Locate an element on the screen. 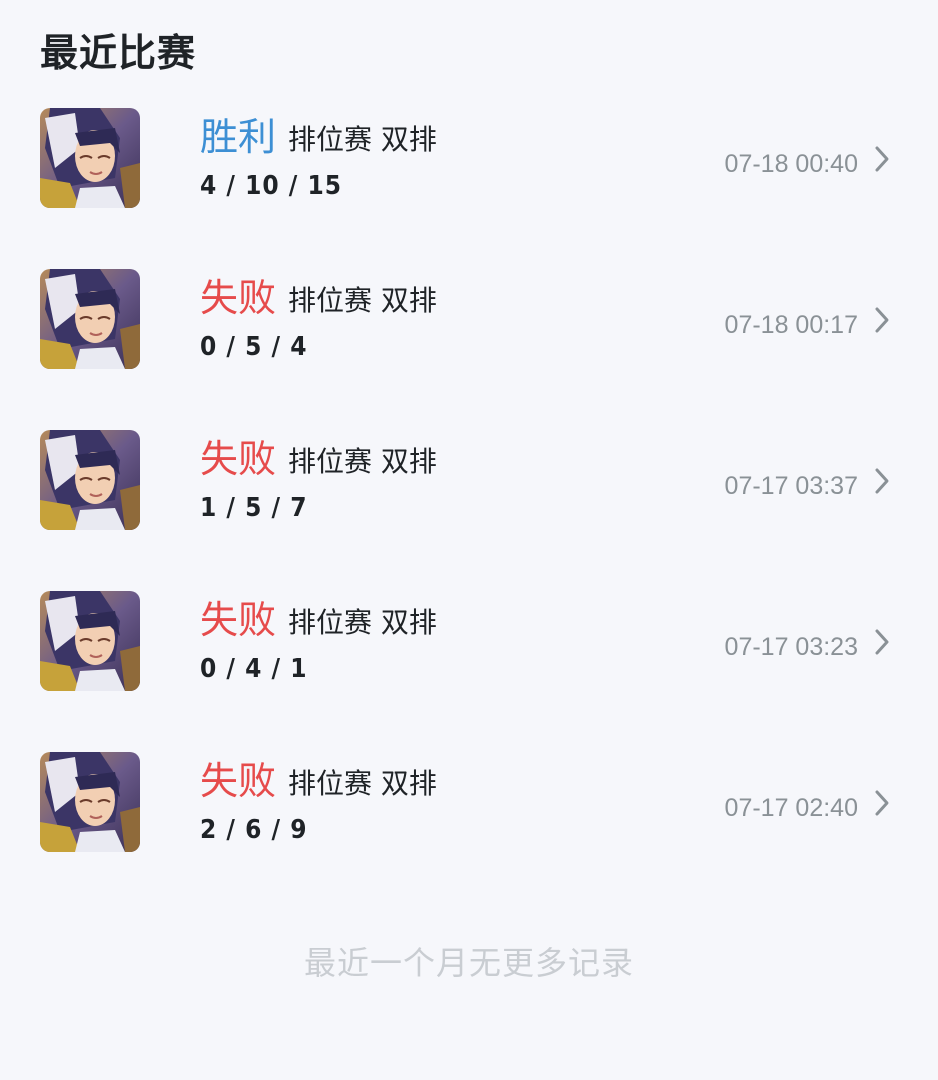 Image resolution: width=938 pixels, height=1080 pixels. match-row: 失败 排位赛 双排 1 / 5 / 7 07-17 03:37 is located at coordinates (469, 490).